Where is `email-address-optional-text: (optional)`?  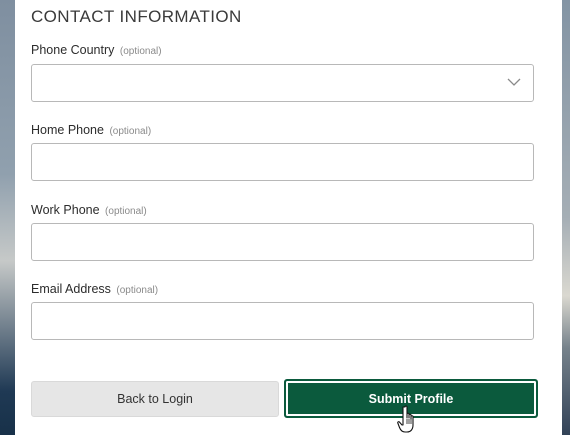
email-address-optional-text: (optional) is located at coordinates (137, 290).